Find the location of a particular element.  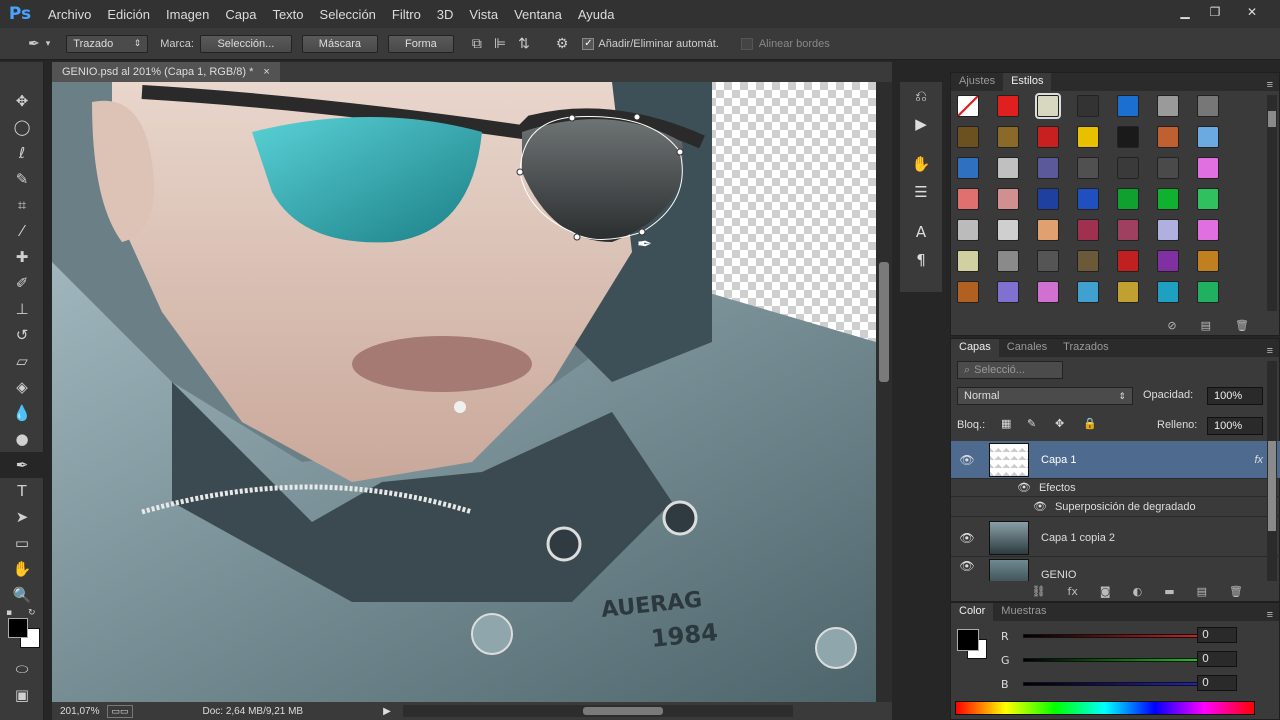

history-brush-tool-icon: ↺ is located at coordinates (22, 335).